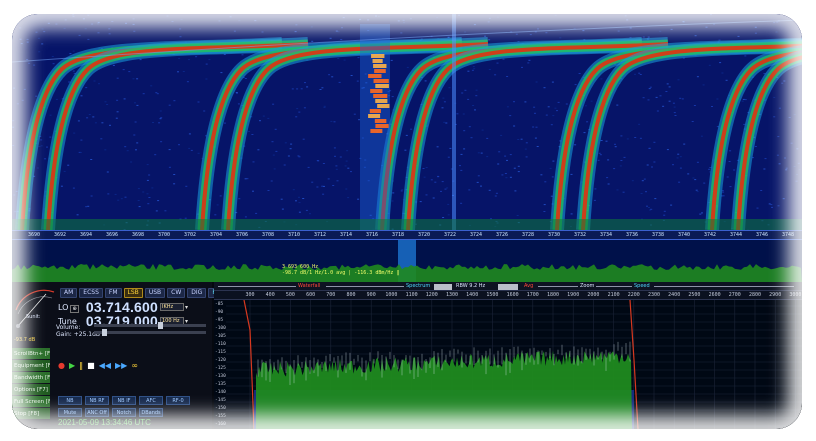  I want to click on side-menu-item: Full Screen [F11], so click(31, 402).